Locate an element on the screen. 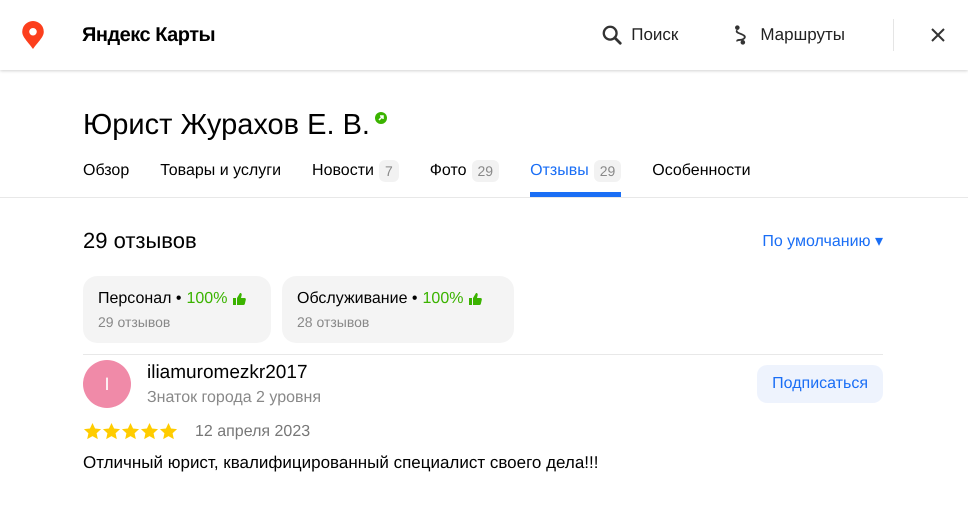 The image size is (968, 519). tab: Особенности is located at coordinates (701, 178).